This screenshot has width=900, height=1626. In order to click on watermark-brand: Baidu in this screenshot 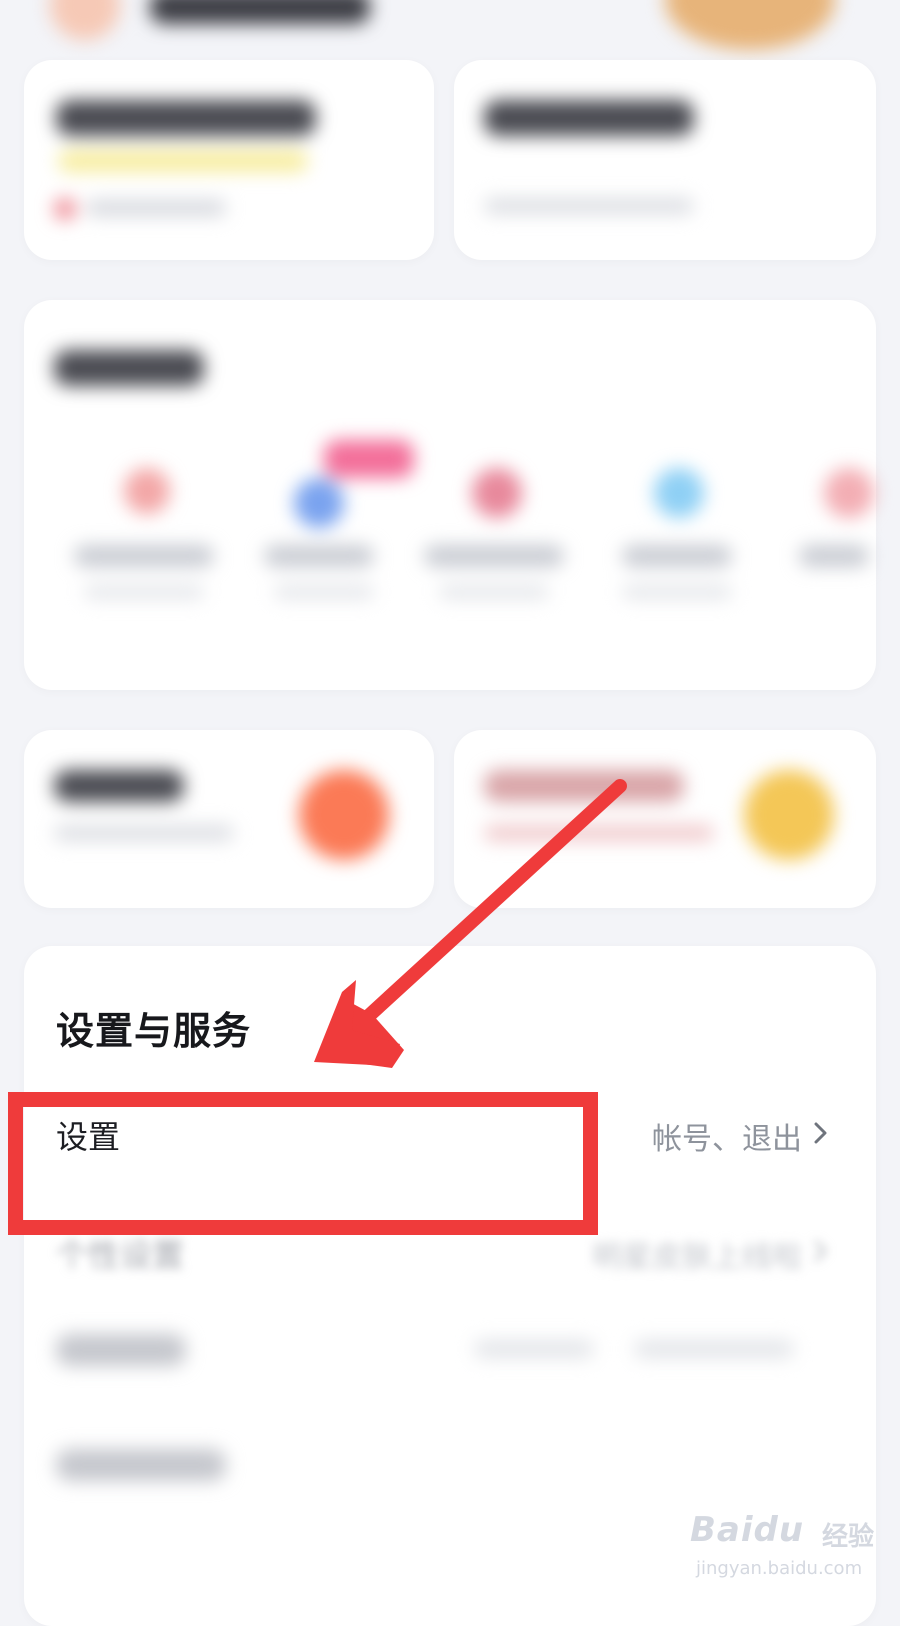, I will do `click(747, 1530)`.